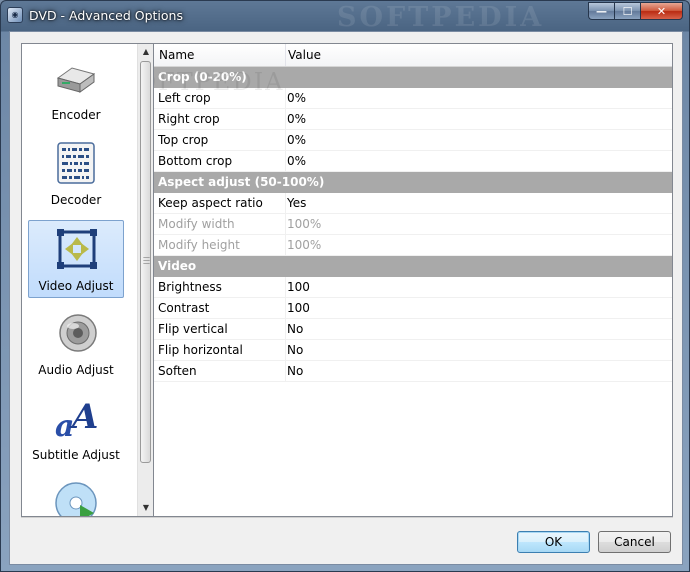  Describe the element at coordinates (553, 542) in the screenshot. I see `ok-button: OK` at that location.